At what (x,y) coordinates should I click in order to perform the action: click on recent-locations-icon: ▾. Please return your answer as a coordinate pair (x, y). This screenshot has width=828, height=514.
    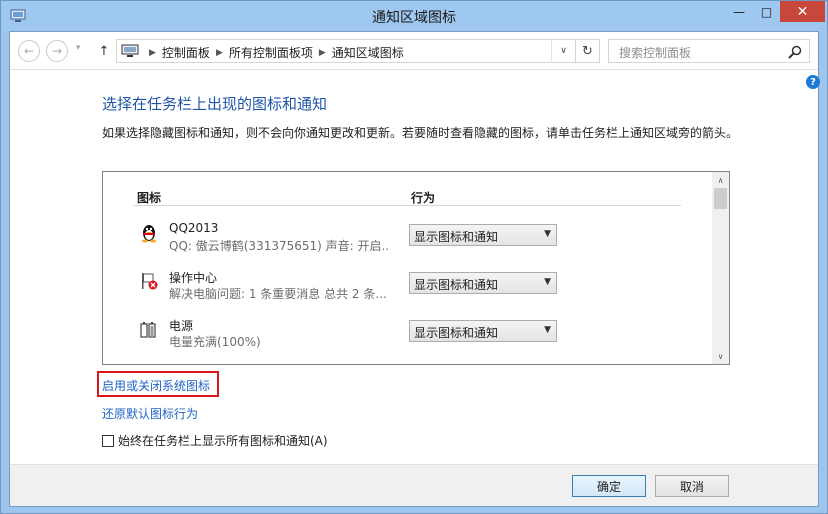
    Looking at the image, I should click on (78, 48).